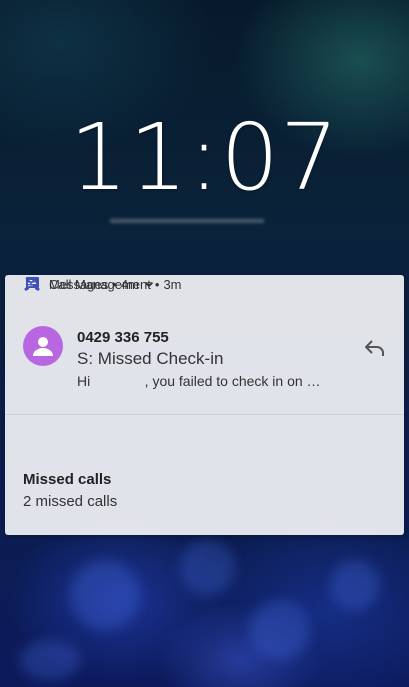 The height and width of the screenshot is (687, 409). Describe the element at coordinates (172, 284) in the screenshot. I see `notification-age: 3m` at that location.